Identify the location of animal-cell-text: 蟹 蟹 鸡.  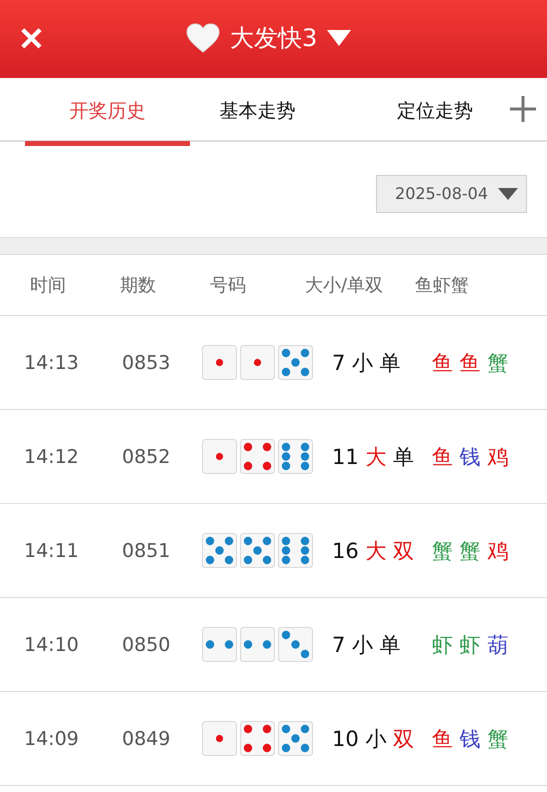
(470, 551).